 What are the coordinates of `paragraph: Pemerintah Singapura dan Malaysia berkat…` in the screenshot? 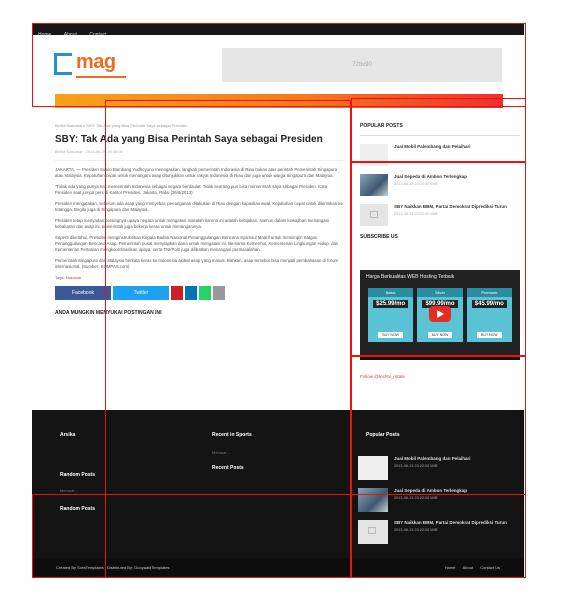 It's located at (197, 263).